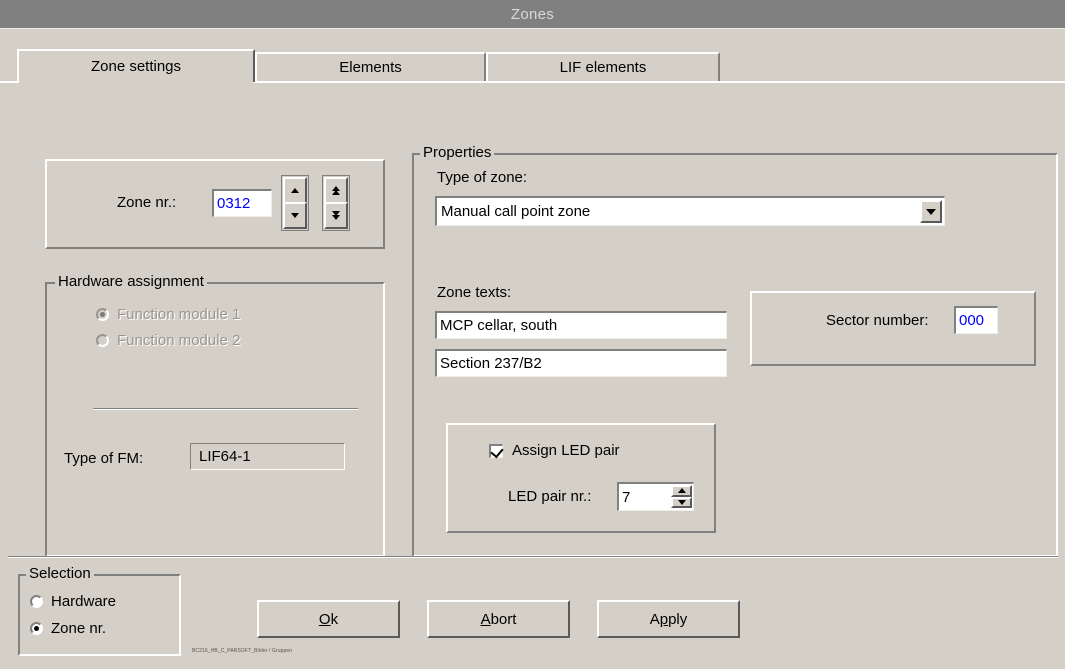  What do you see at coordinates (36, 628) in the screenshot?
I see `radio-selection-zone-nr-indicator` at bounding box center [36, 628].